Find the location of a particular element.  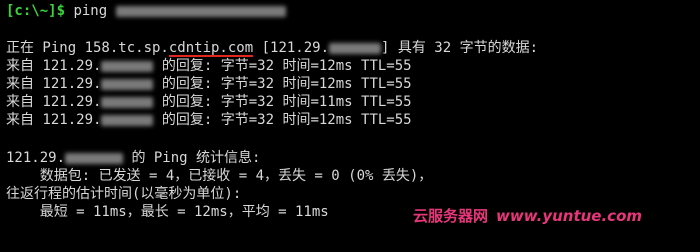

ping-header-ip-close: ] 具有 32 字节的数据: is located at coordinates (460, 48).